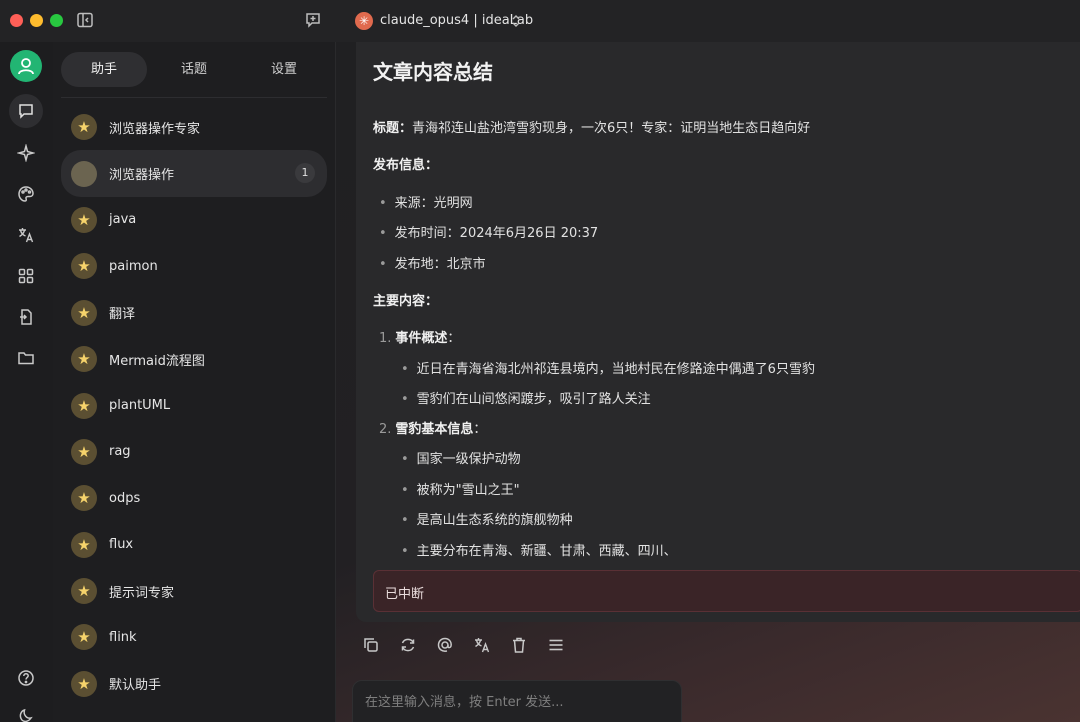 The width and height of the screenshot is (1080, 722). I want to click on headline-line: 标题：青海祁连山盐池湾雪豹现身，一次6只！专家：证明当地生态日趋向好, so click(591, 126).